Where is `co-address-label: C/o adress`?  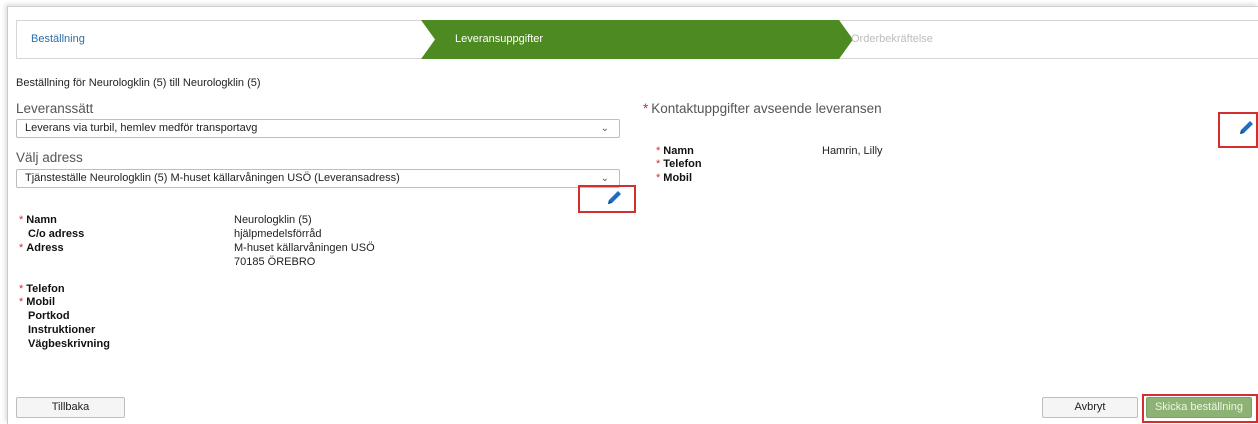
co-address-label: C/o adress is located at coordinates (56, 234).